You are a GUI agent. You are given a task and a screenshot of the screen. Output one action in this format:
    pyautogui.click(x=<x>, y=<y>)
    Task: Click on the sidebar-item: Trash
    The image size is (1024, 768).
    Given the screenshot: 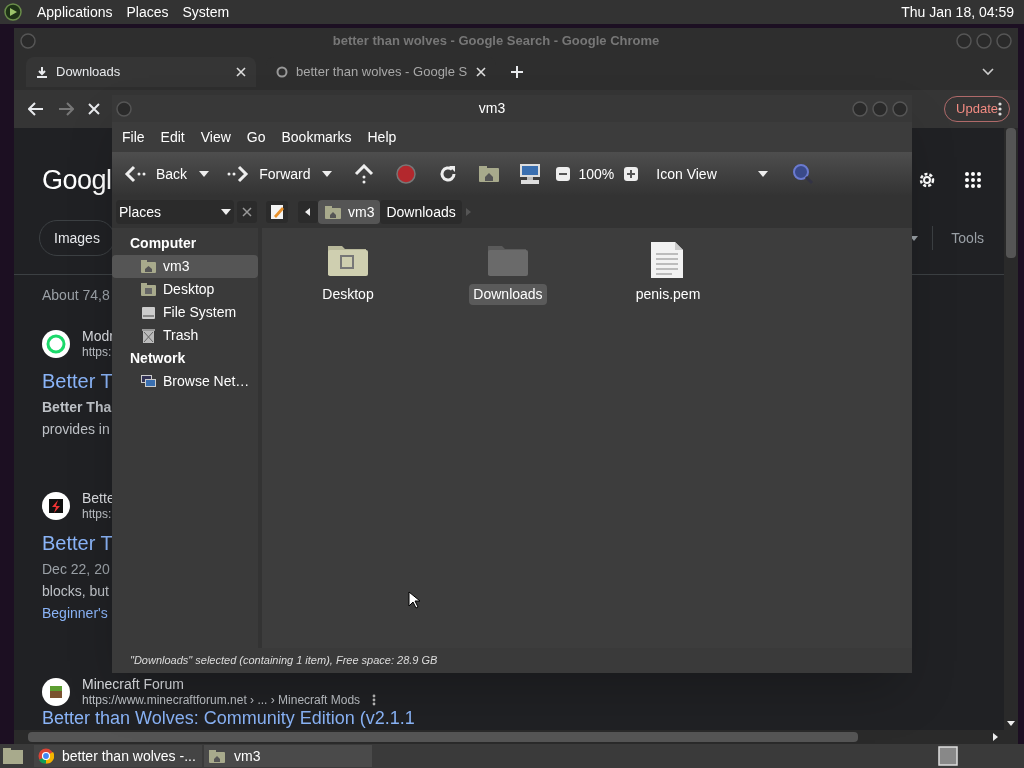 What is the action you would take?
    pyautogui.click(x=185, y=335)
    